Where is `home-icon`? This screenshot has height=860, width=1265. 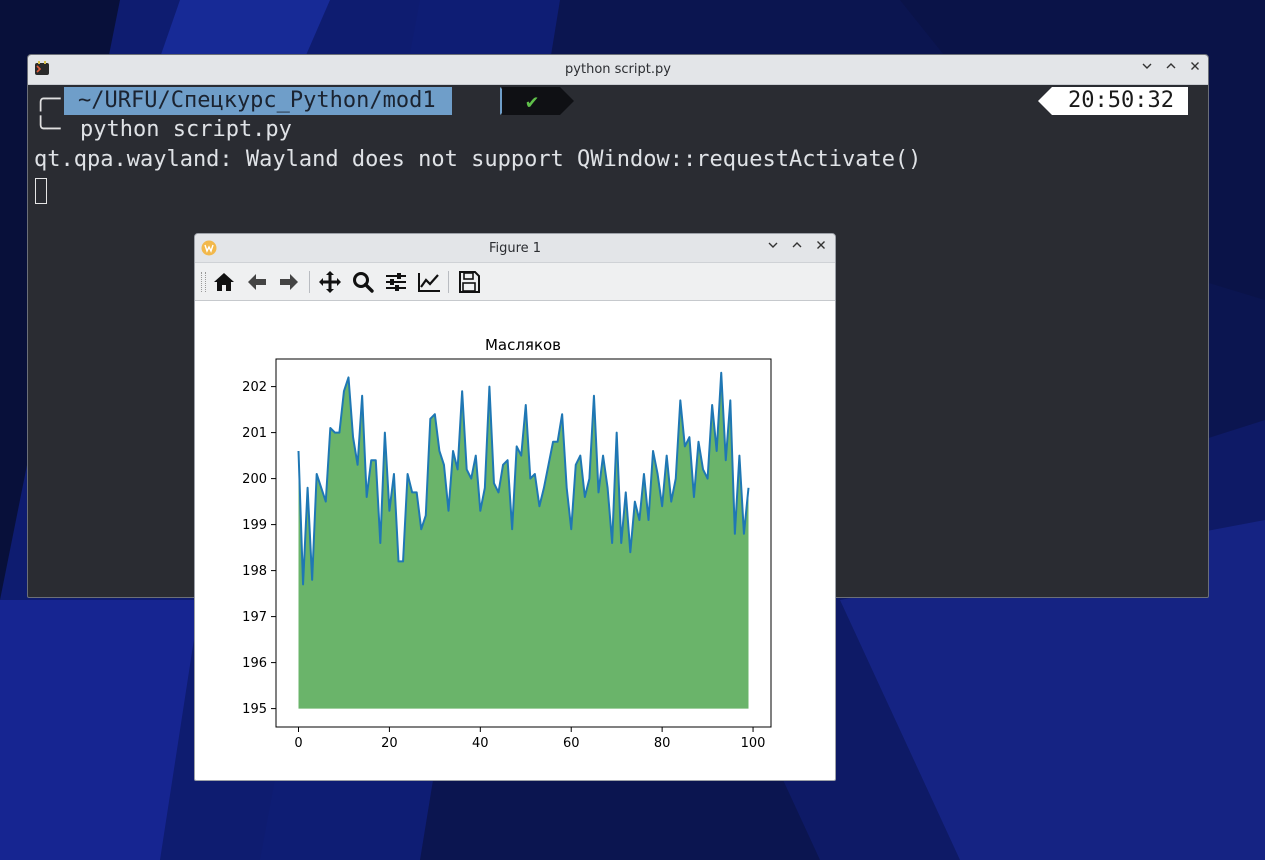
home-icon is located at coordinates (224, 282).